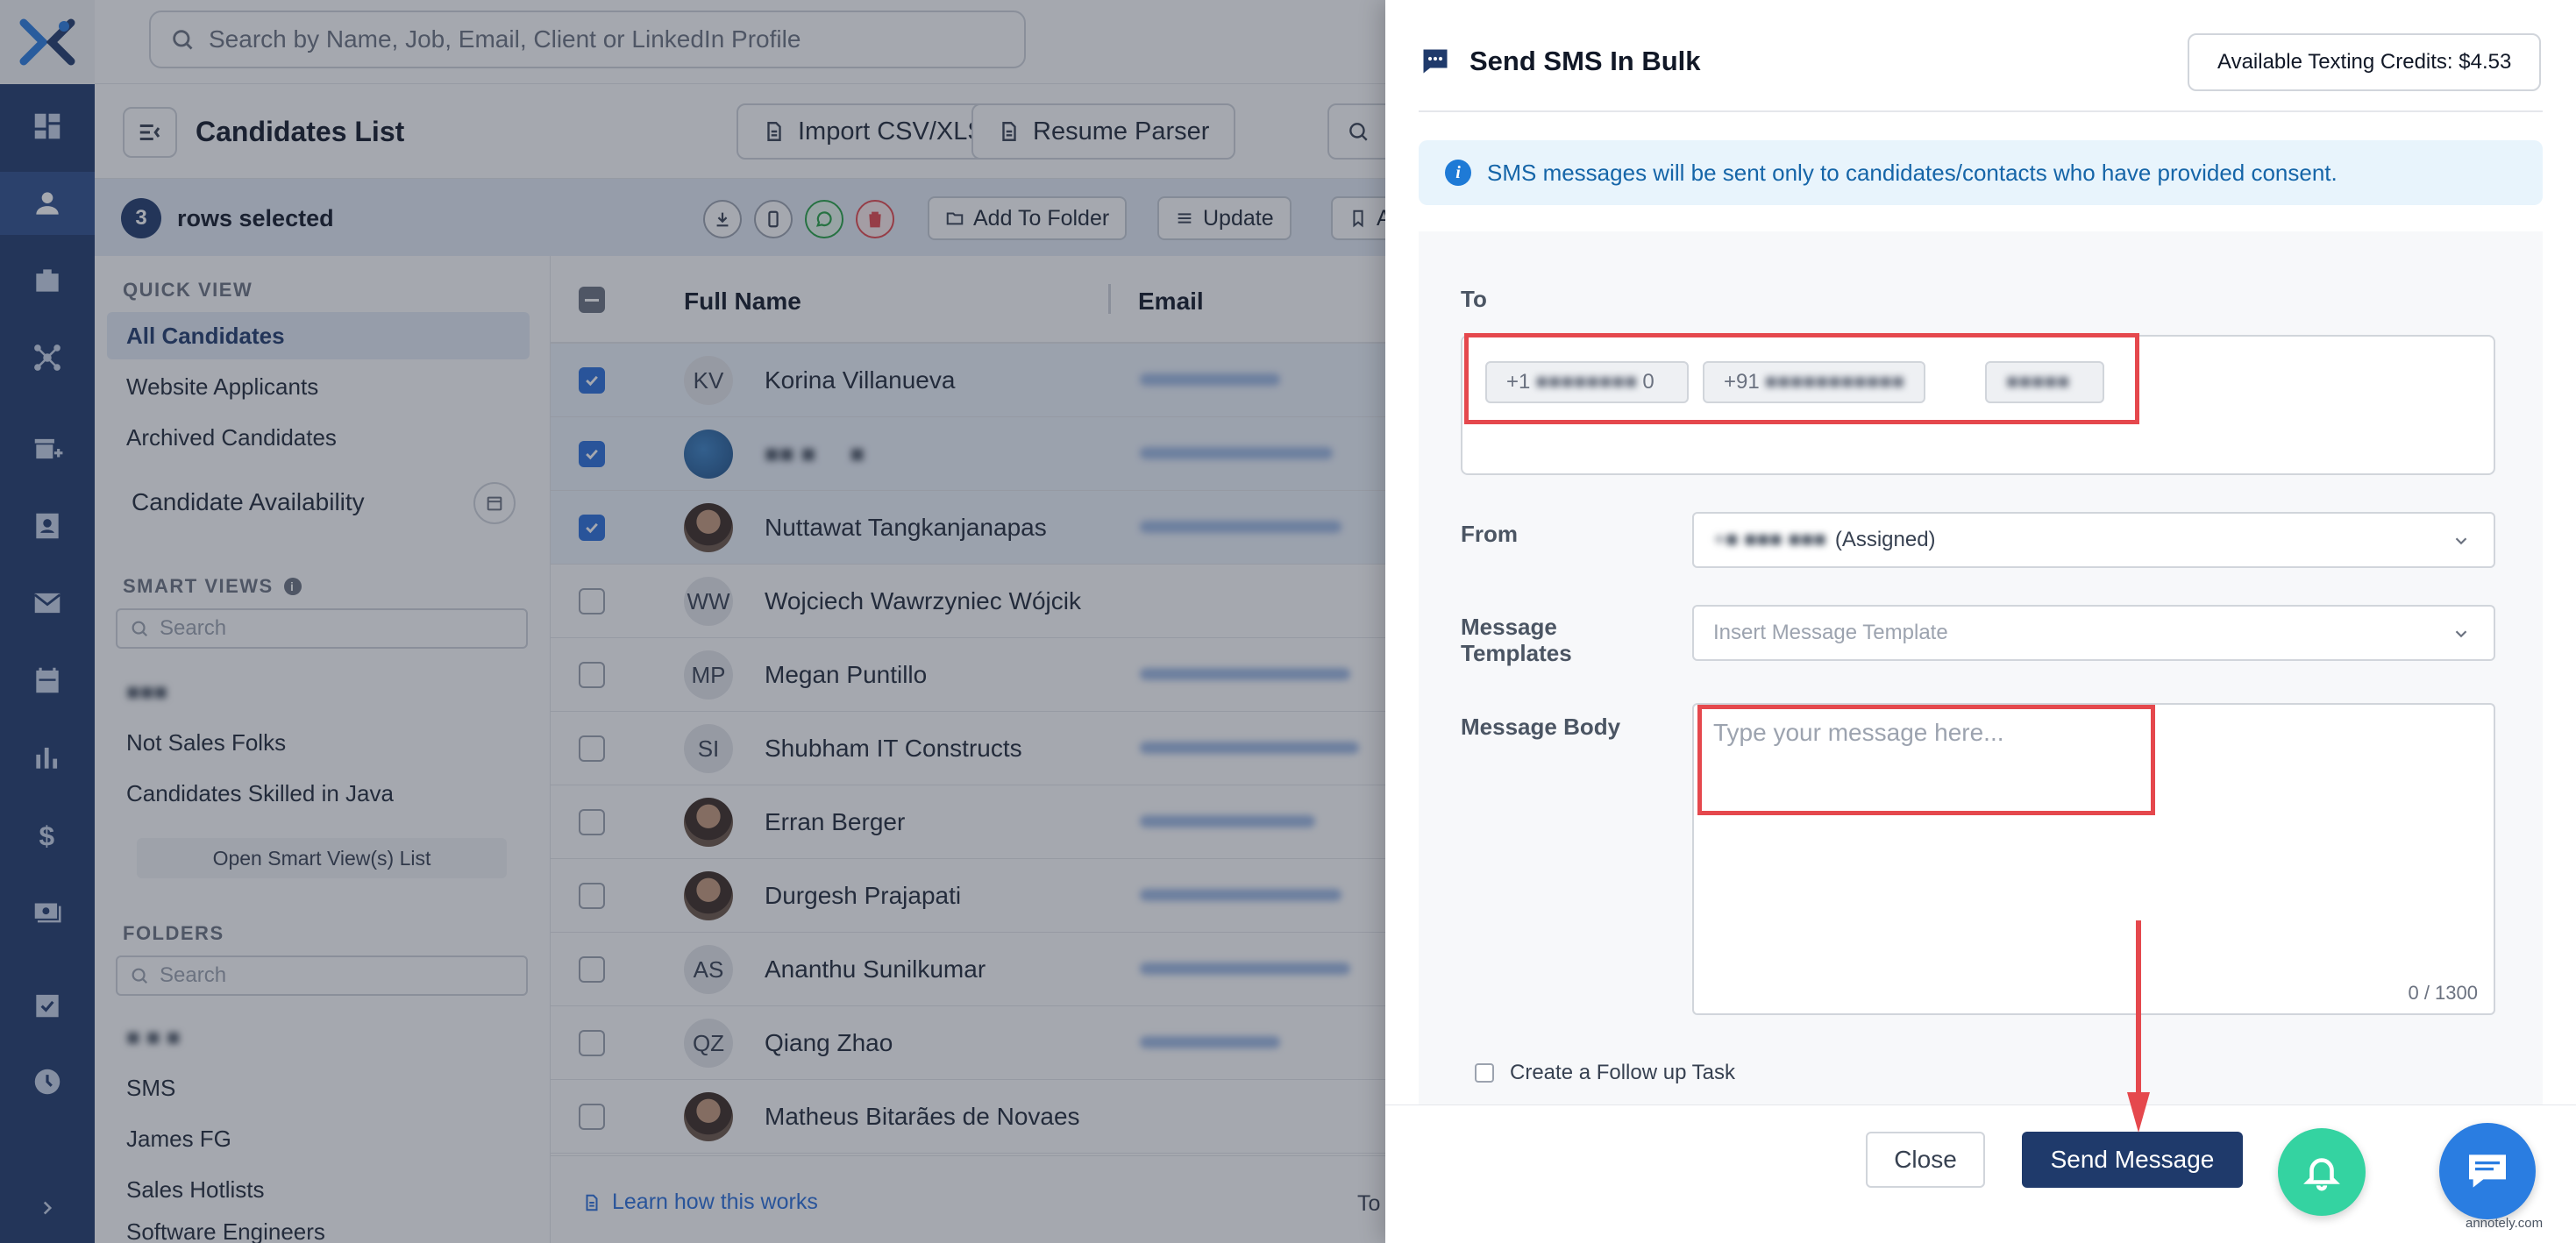 Image resolution: width=2576 pixels, height=1243 pixels. I want to click on follow-up-checkbox: Create a Follow up Task, so click(1605, 1073).